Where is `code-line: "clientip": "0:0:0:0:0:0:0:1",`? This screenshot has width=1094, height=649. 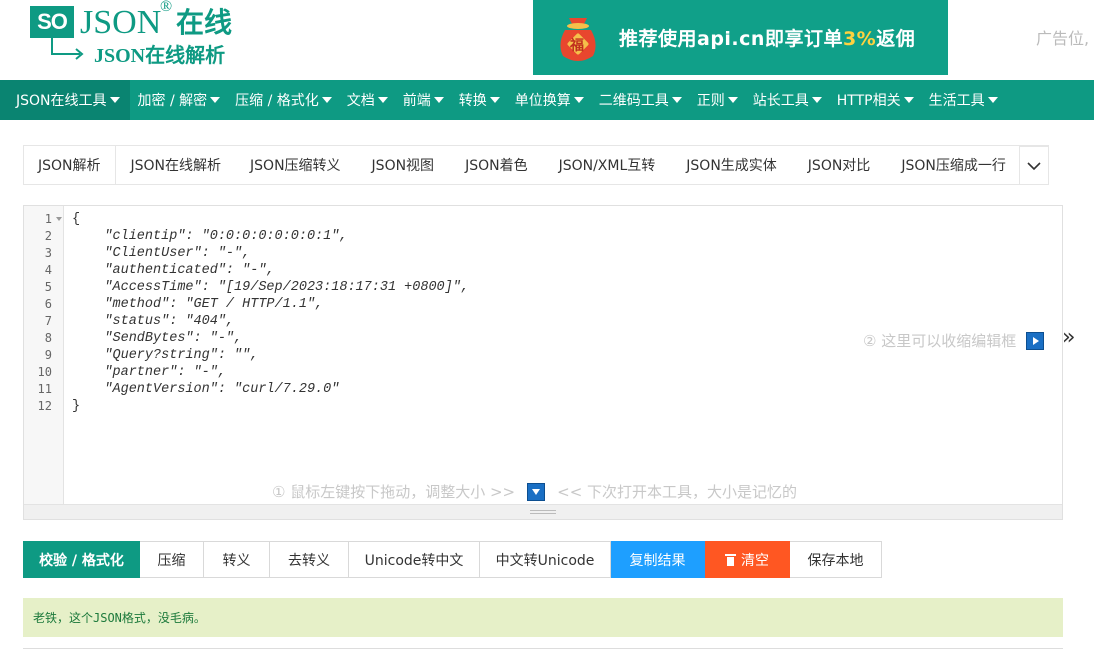
code-line: "clientip": "0:0:0:0:0:0:0:1", is located at coordinates (210, 236).